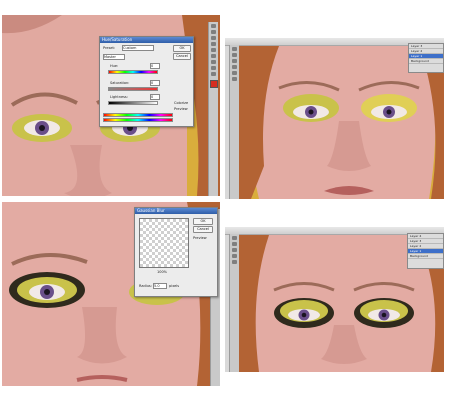 The image size is (450, 401). What do you see at coordinates (176, 211) in the screenshot?
I see `dialog-title: Gaussian Blur` at bounding box center [176, 211].